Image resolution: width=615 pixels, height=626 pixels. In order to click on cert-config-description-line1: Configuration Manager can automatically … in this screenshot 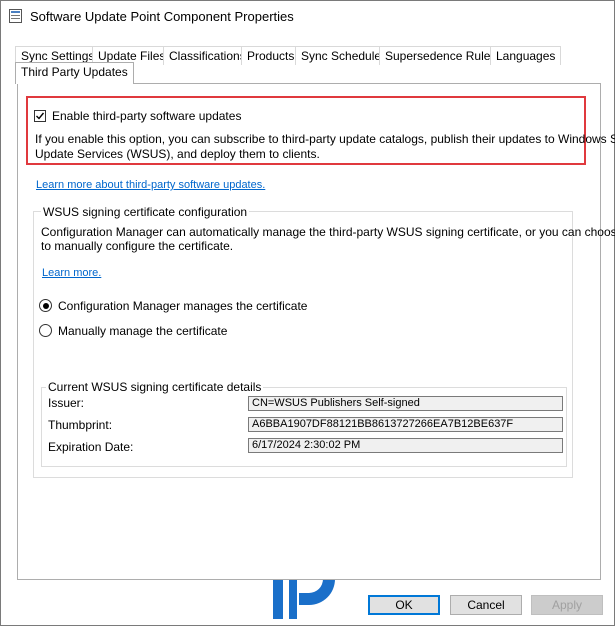, I will do `click(328, 232)`.